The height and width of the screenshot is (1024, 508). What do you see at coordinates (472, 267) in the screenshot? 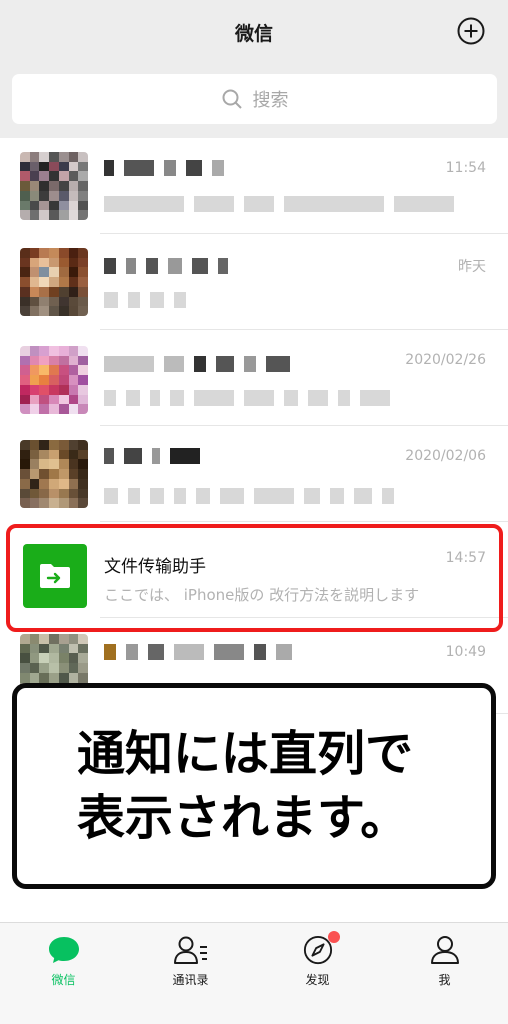
I see `chat-time: 昨天` at bounding box center [472, 267].